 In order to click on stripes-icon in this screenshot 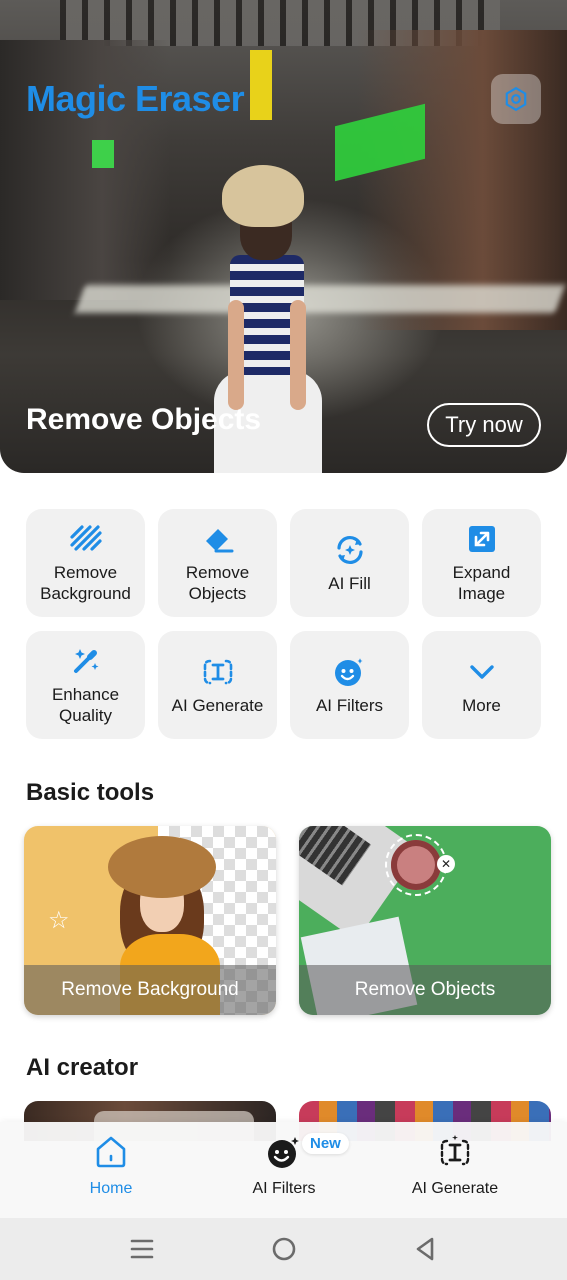, I will do `click(86, 539)`.